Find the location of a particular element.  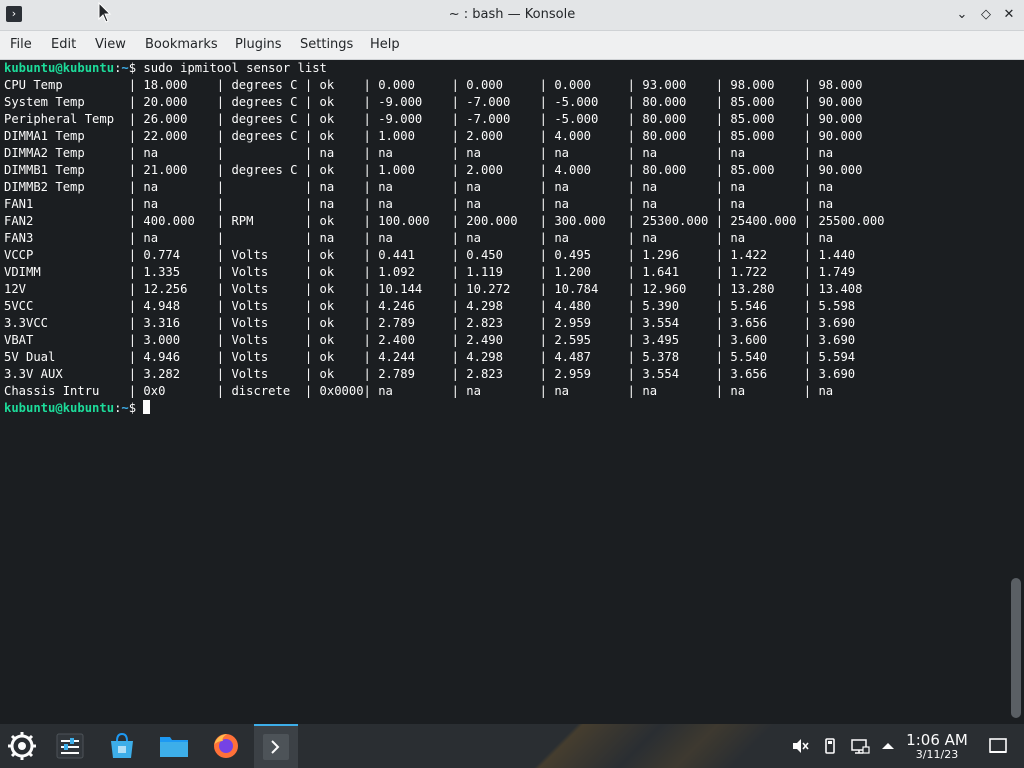

close-button: ✕ is located at coordinates (1009, 15).